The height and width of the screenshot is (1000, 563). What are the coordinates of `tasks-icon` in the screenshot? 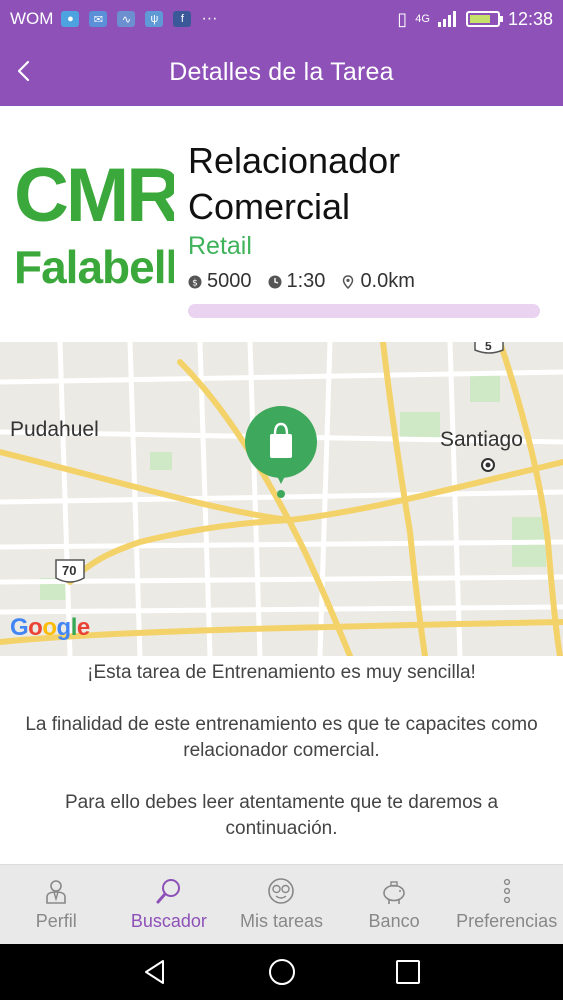 It's located at (281, 891).